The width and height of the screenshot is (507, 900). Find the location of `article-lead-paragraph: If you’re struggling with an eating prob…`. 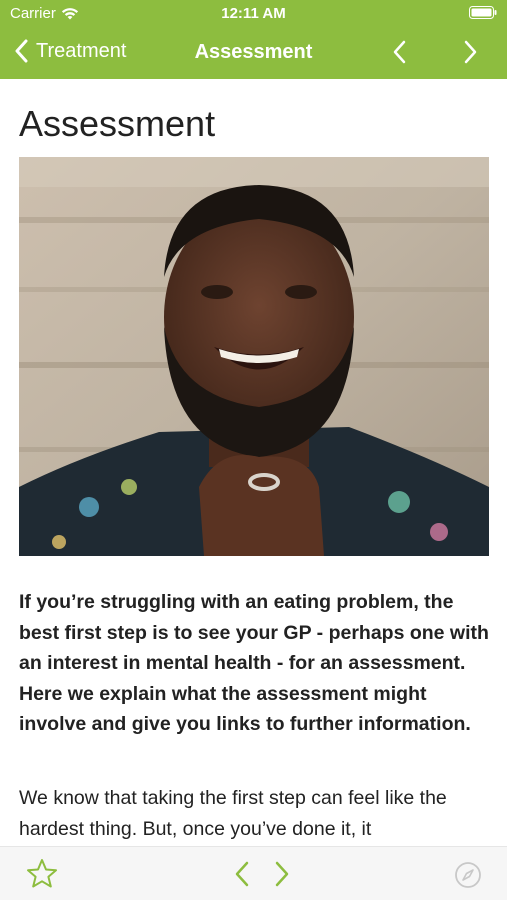

article-lead-paragraph: If you’re struggling with an eating prob… is located at coordinates (254, 663).